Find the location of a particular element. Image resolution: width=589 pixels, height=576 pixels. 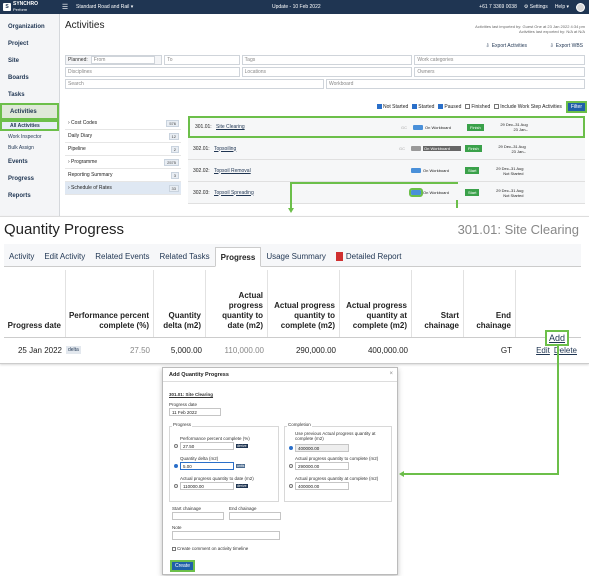

workboard-select: Workboard is located at coordinates (455, 84).